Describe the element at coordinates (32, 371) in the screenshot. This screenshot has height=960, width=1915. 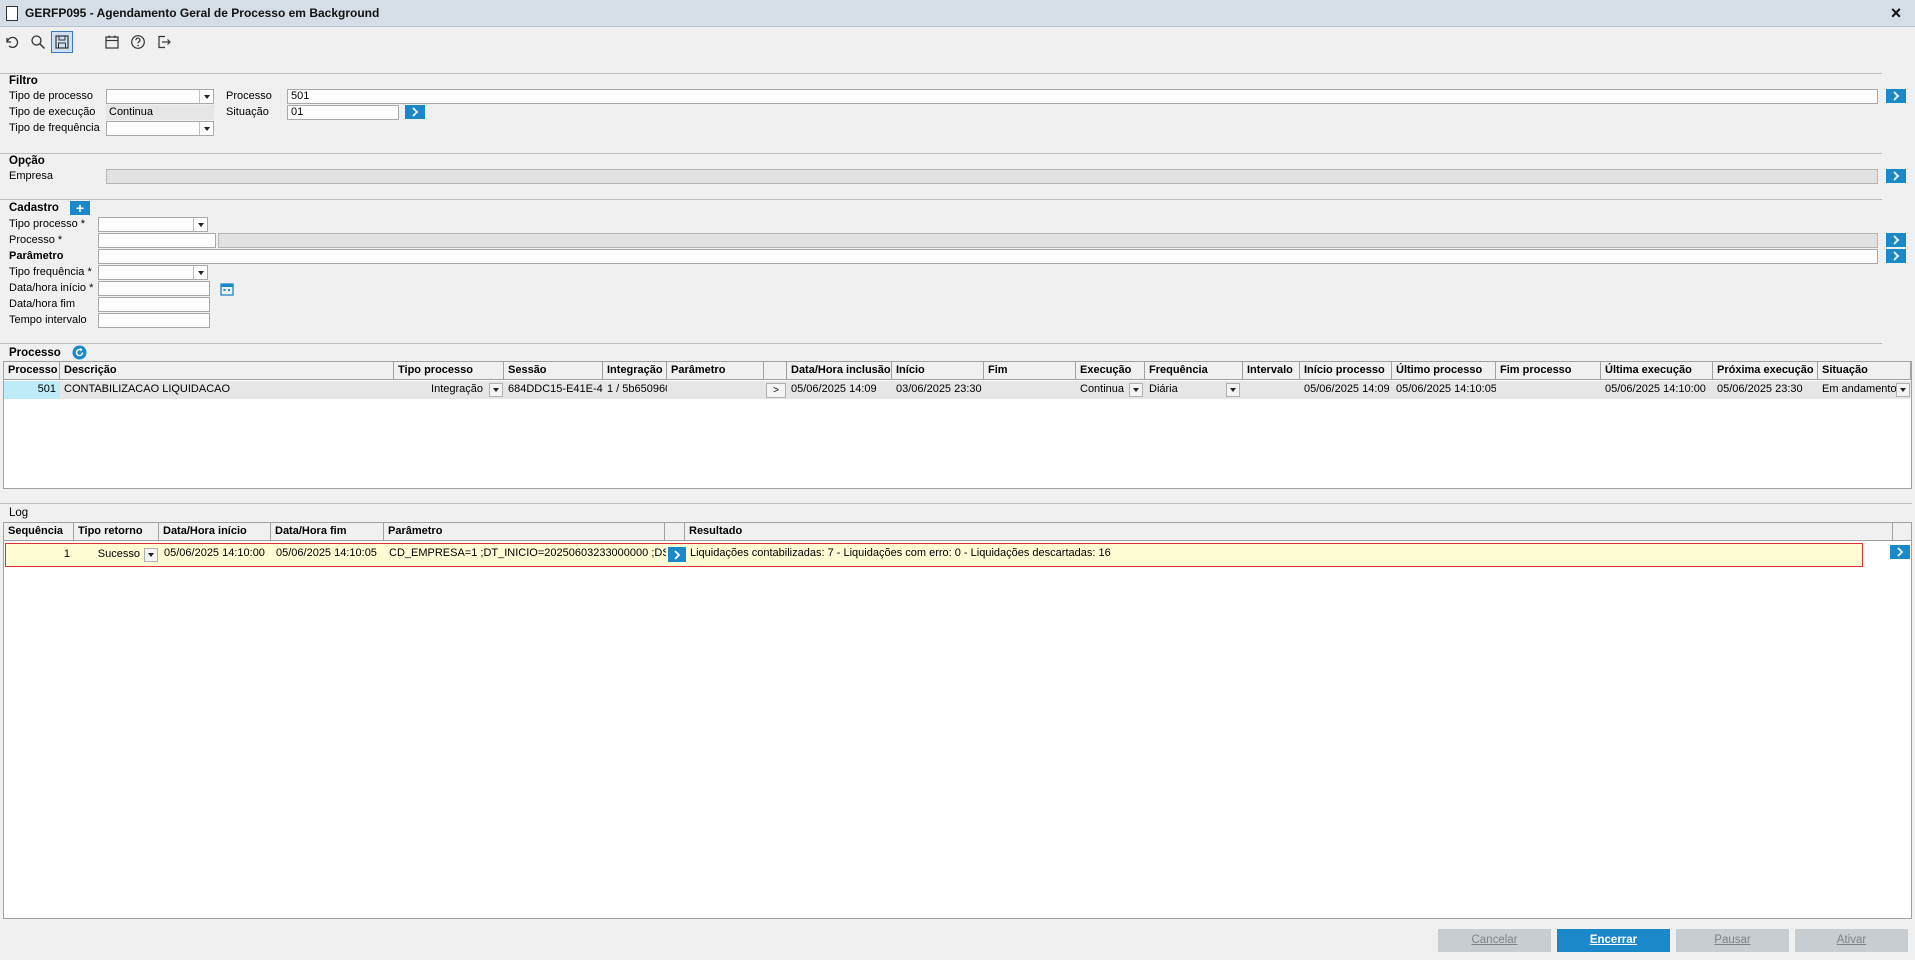
I see `col-processo: Processo` at that location.